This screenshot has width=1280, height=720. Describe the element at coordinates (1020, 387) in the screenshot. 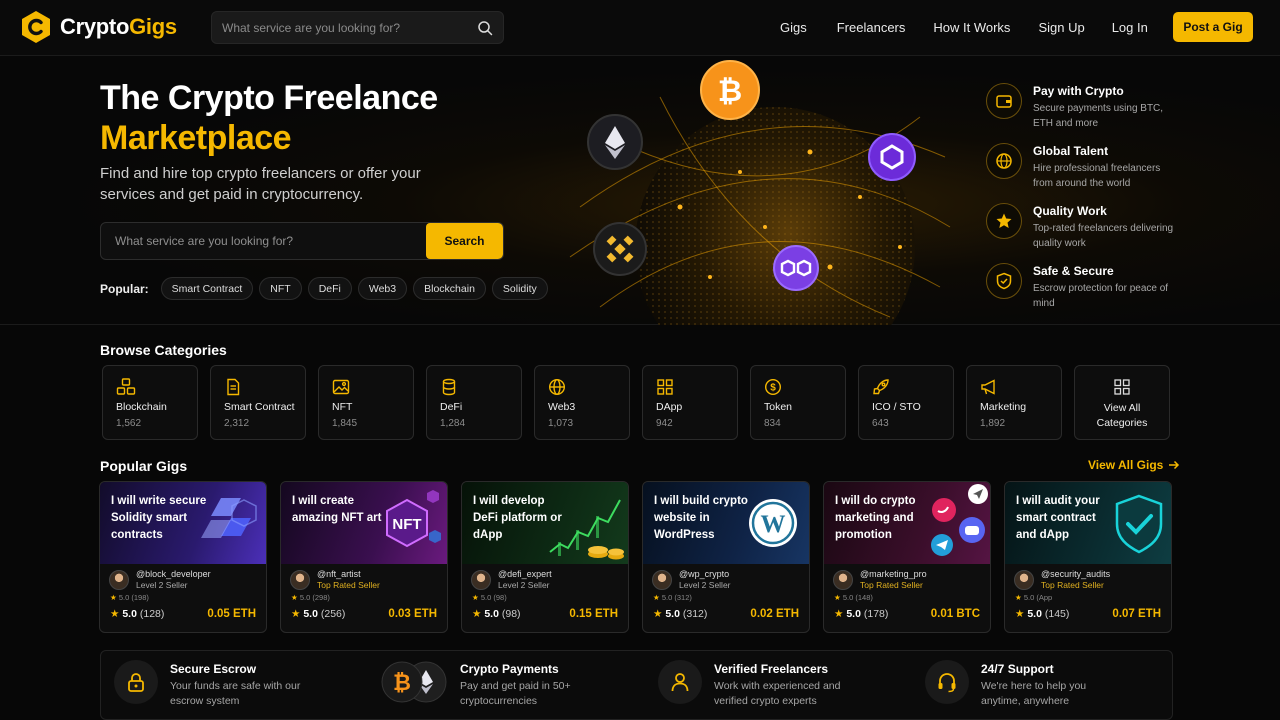

I see `megaphone-icon` at that location.